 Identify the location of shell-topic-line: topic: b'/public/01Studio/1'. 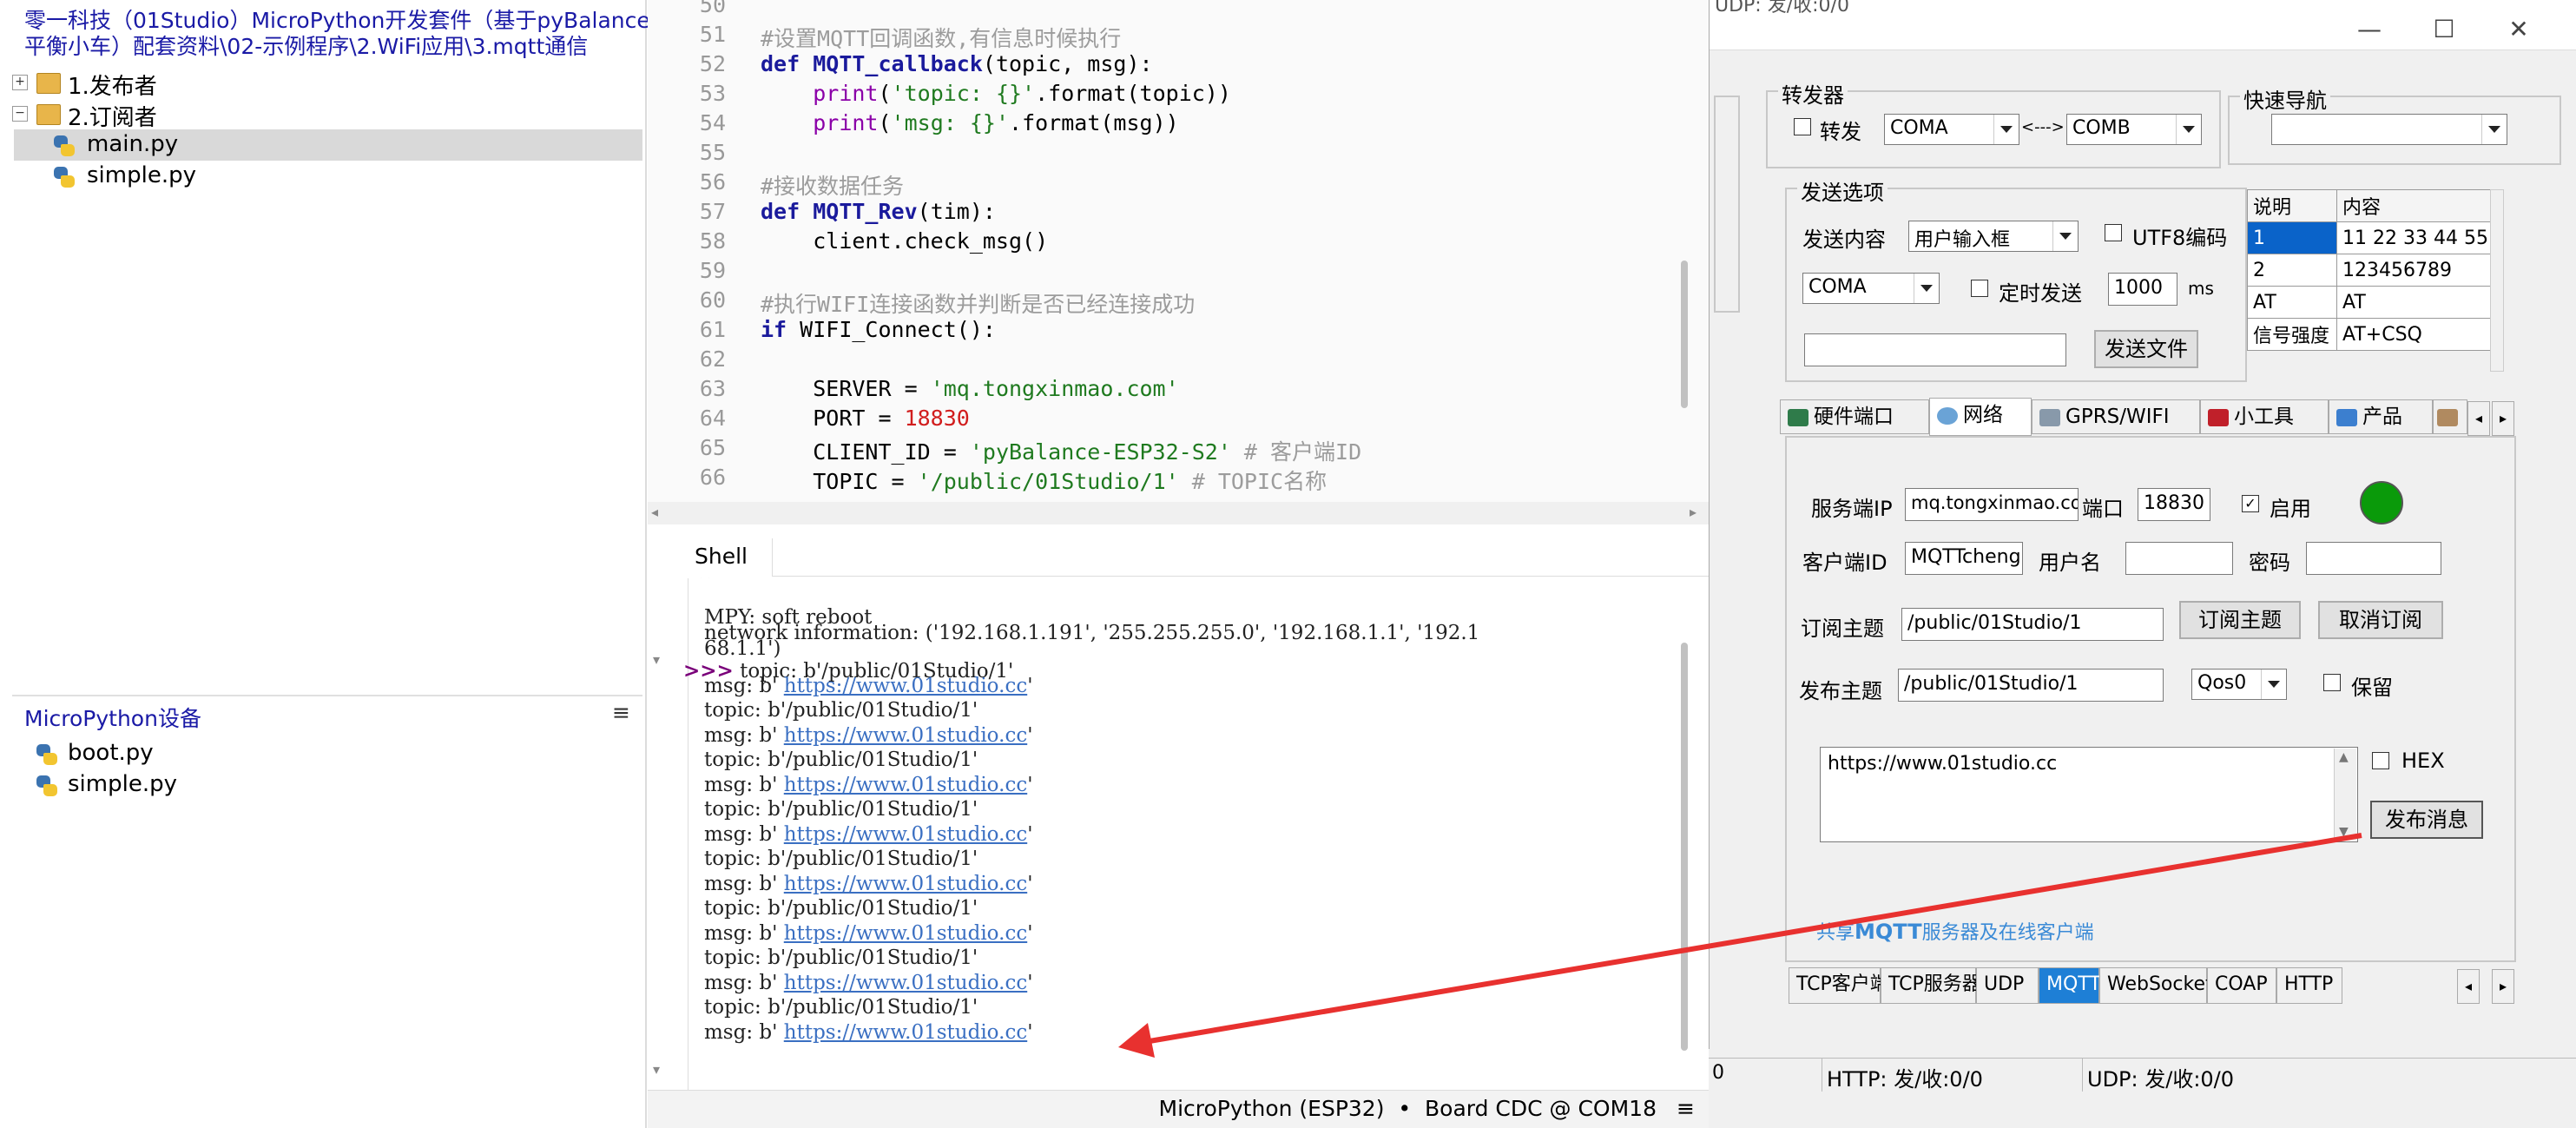
(841, 958).